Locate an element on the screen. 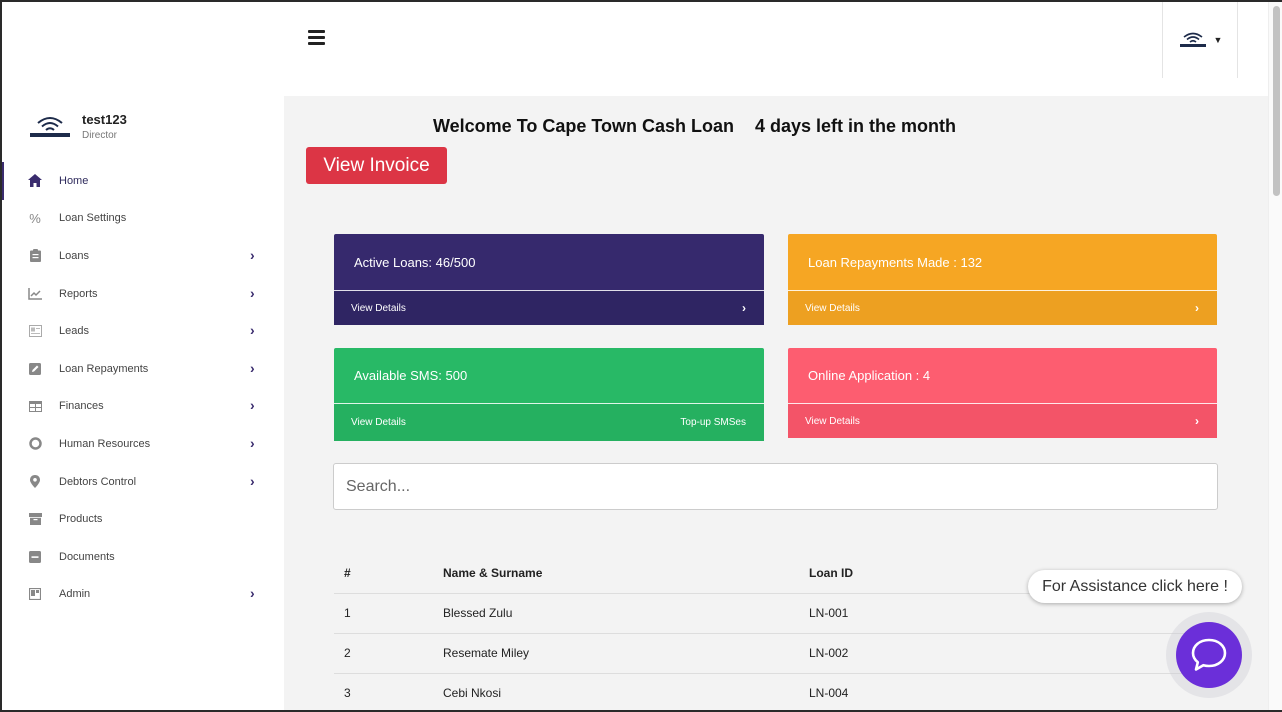 Image resolution: width=1282 pixels, height=712 pixels. company-logo-icon is located at coordinates (50, 126).